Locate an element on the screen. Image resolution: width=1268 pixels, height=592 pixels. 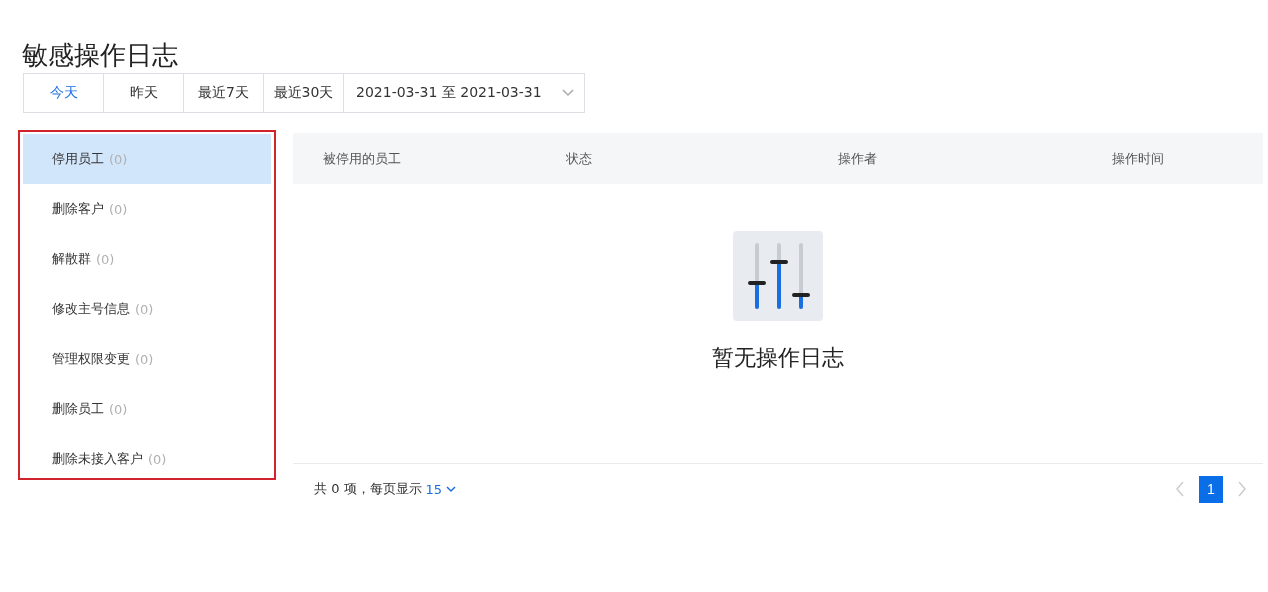
sidebar-item: 删除未接入客户 (0) is located at coordinates (147, 459).